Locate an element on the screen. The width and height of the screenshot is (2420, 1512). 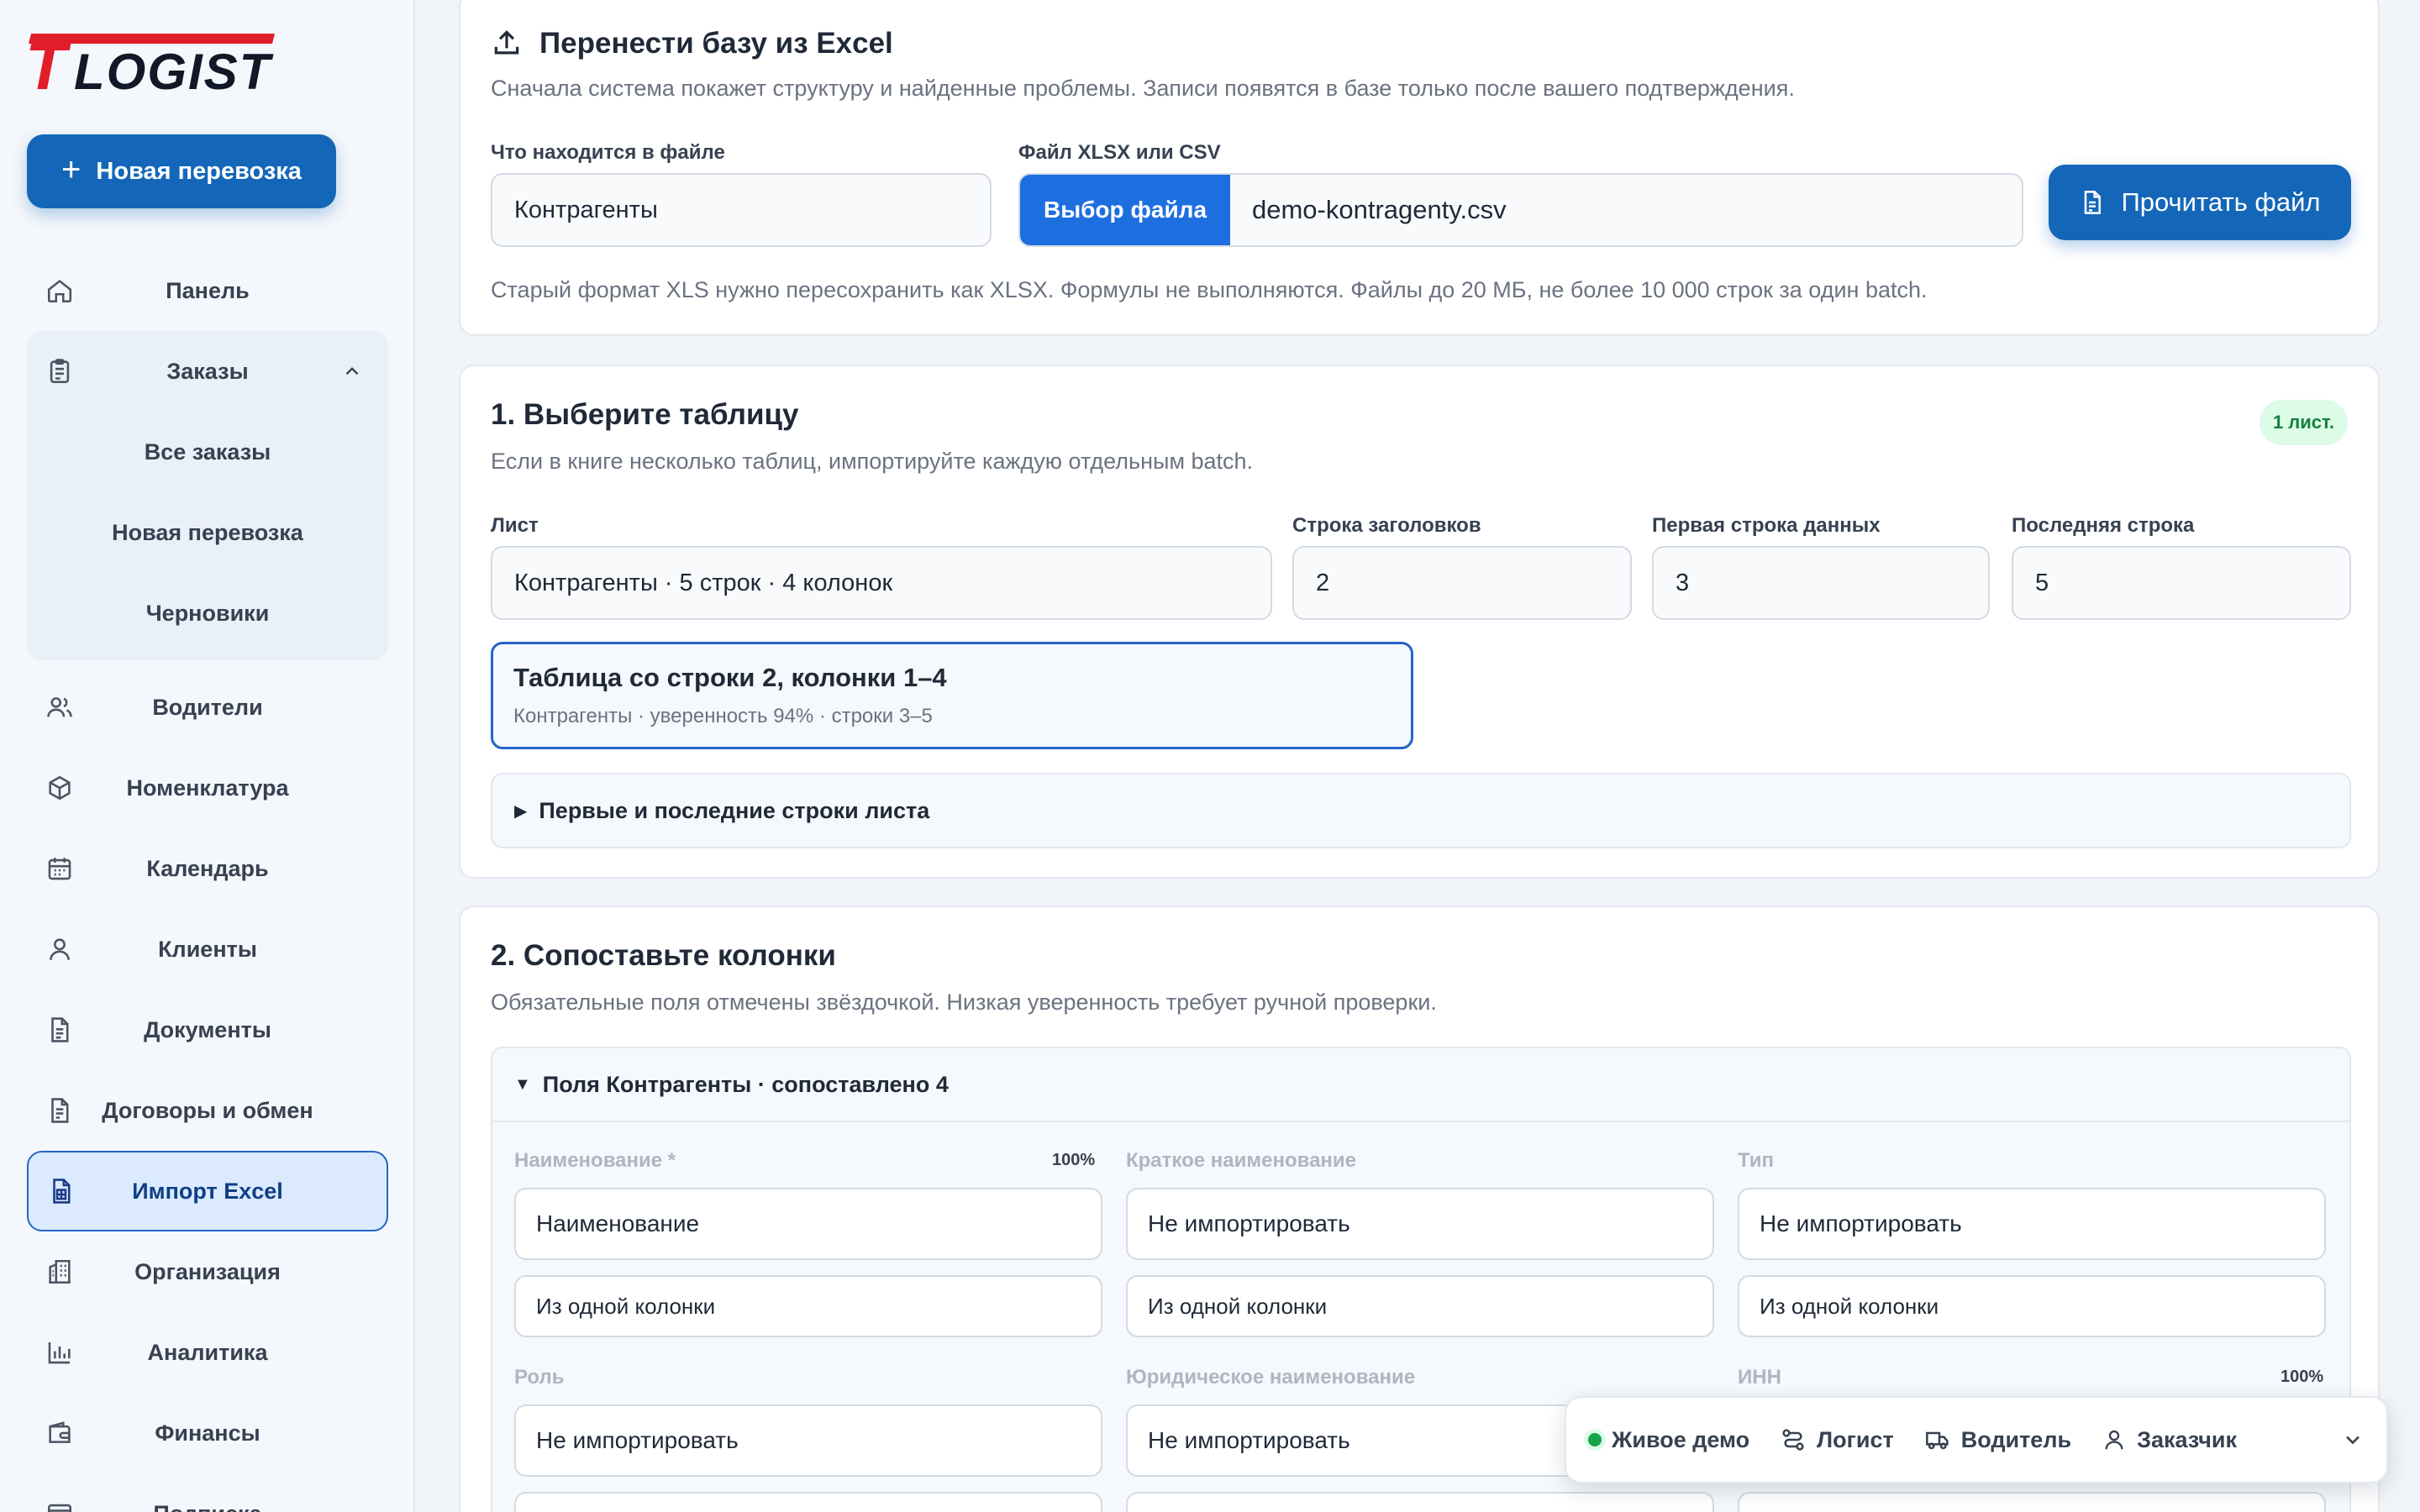
field-label-short-name: Краткое наименование is located at coordinates (1241, 1160).